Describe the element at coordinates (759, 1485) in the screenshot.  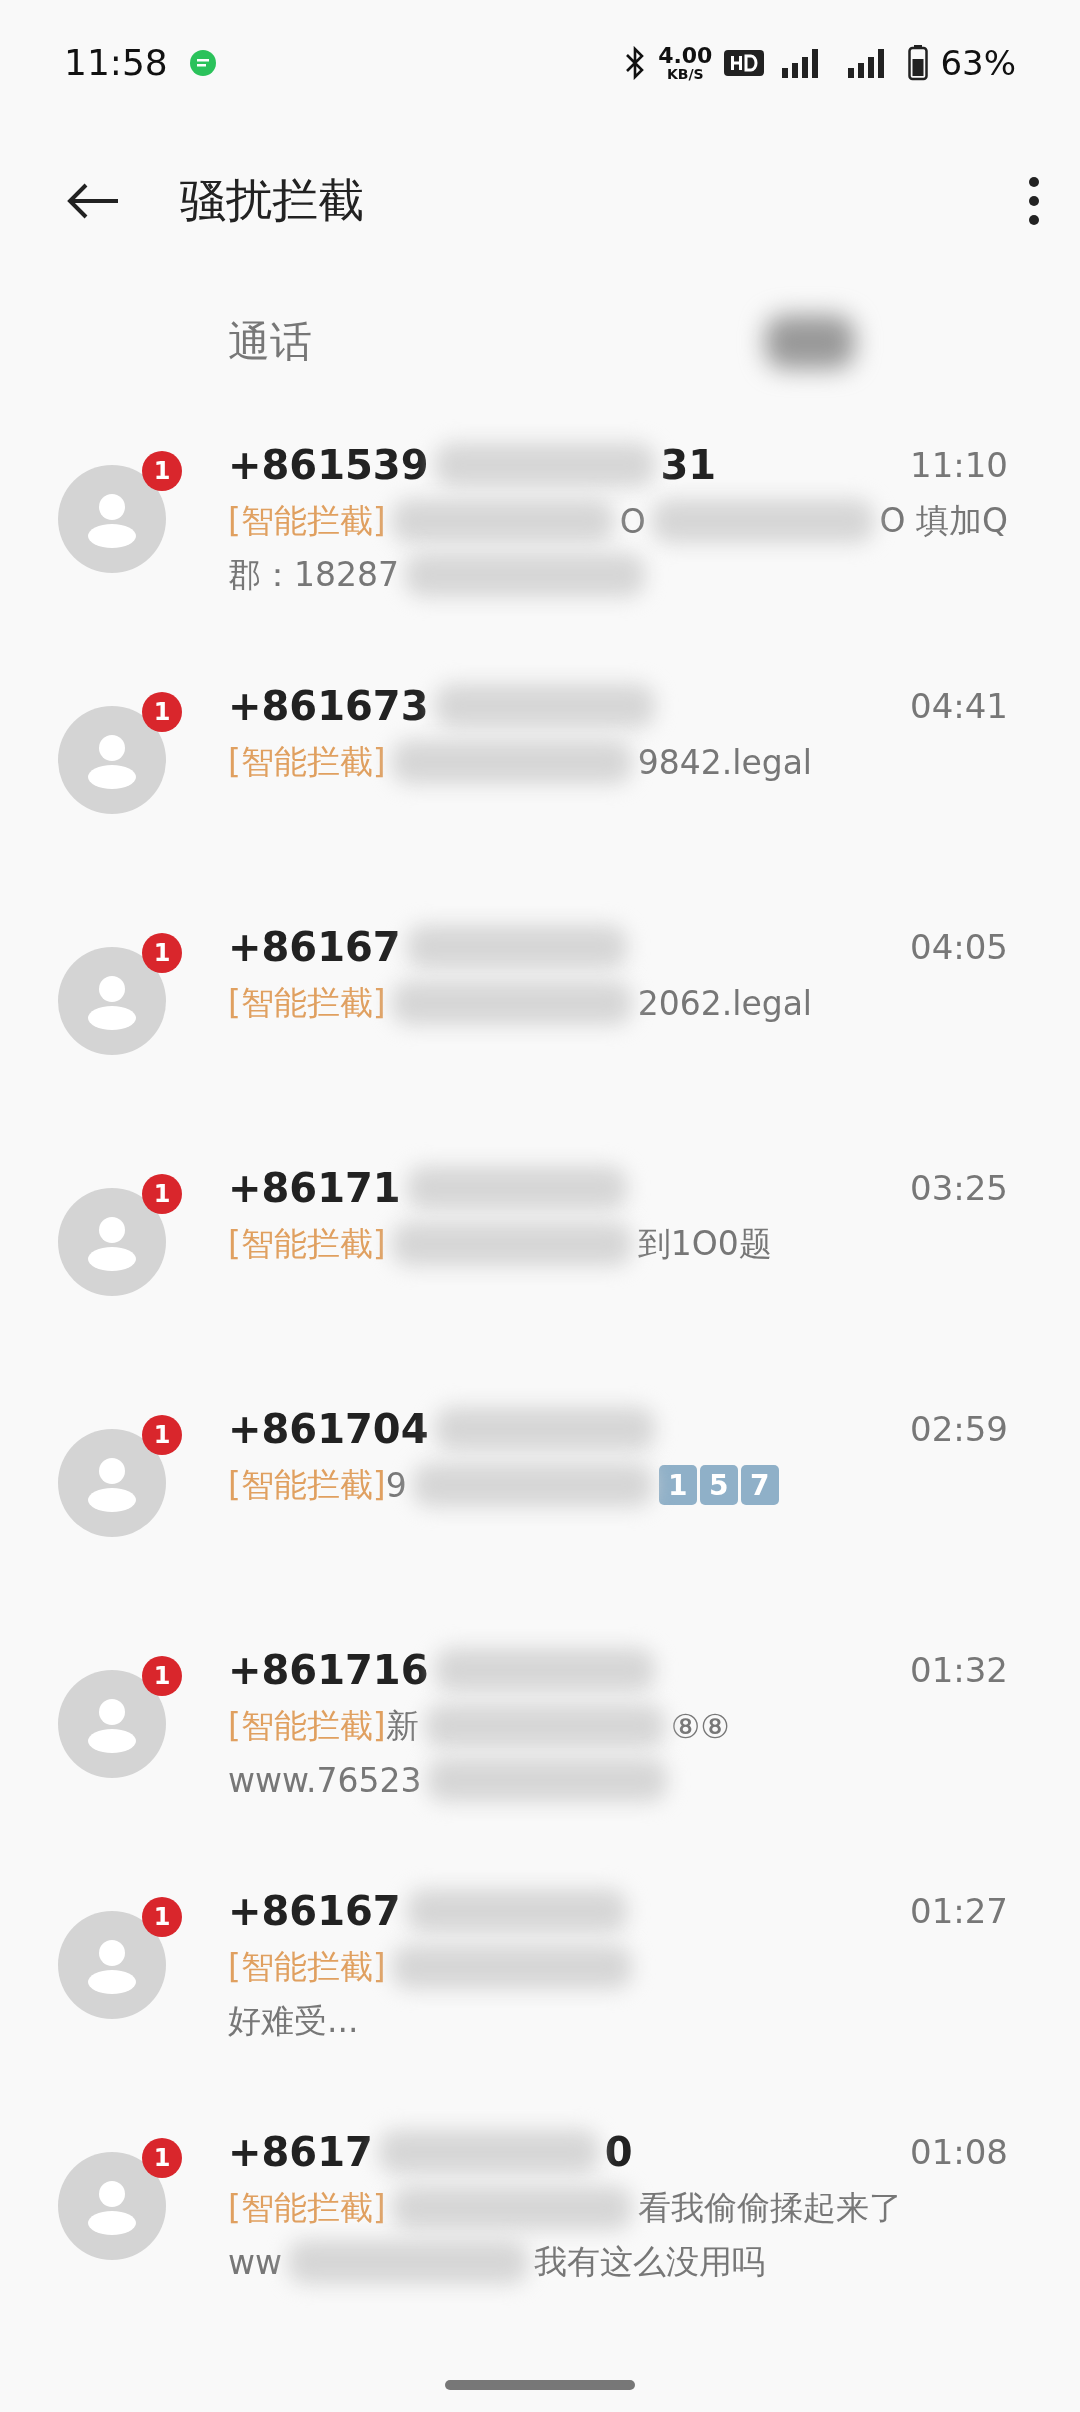
I see `keycap-digit: 7` at that location.